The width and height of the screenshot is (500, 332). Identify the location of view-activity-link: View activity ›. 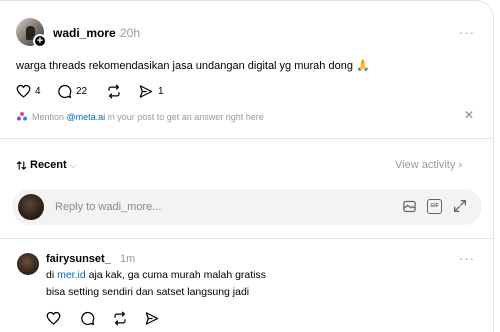
(428, 165).